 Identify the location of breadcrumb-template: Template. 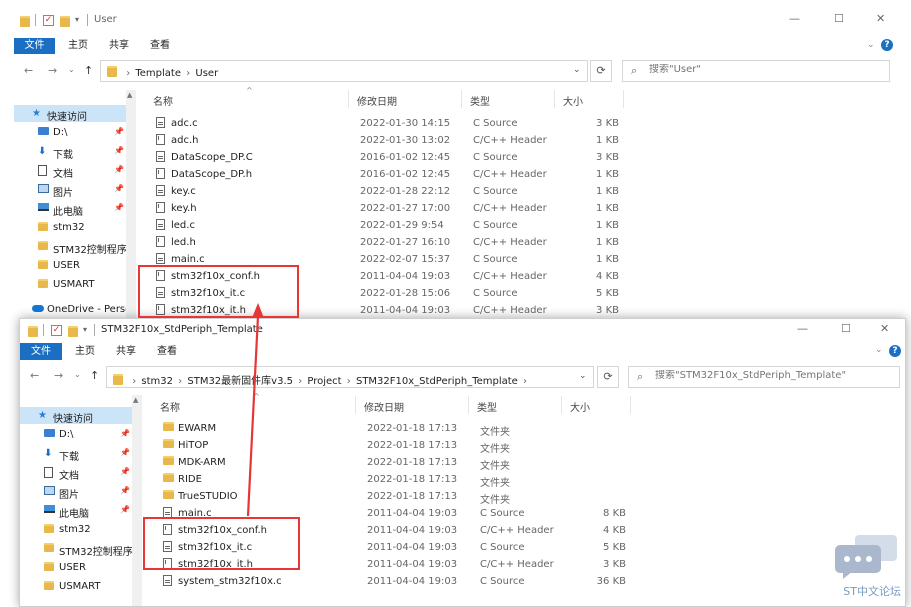
(158, 73).